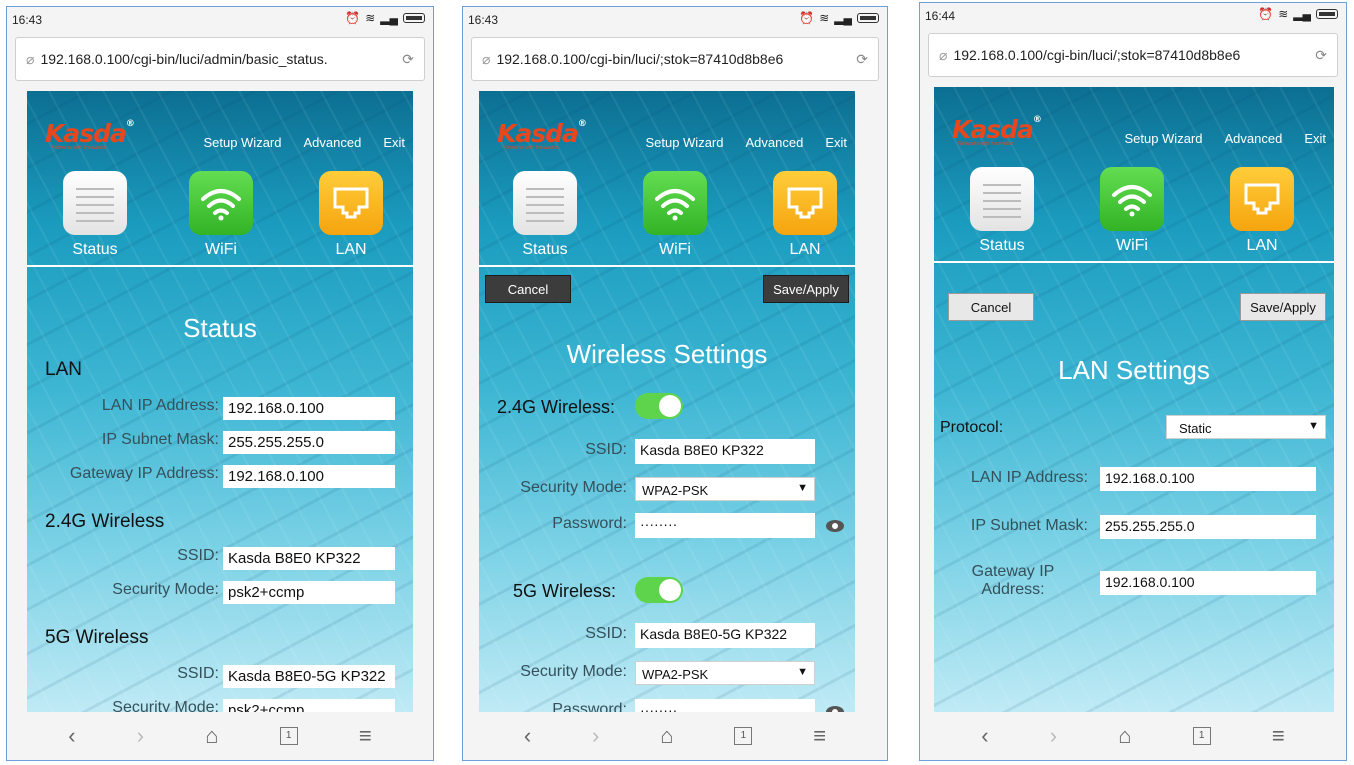  Describe the element at coordinates (309, 705) in the screenshot. I see `security-5g-value: psk2+ccmp` at that location.